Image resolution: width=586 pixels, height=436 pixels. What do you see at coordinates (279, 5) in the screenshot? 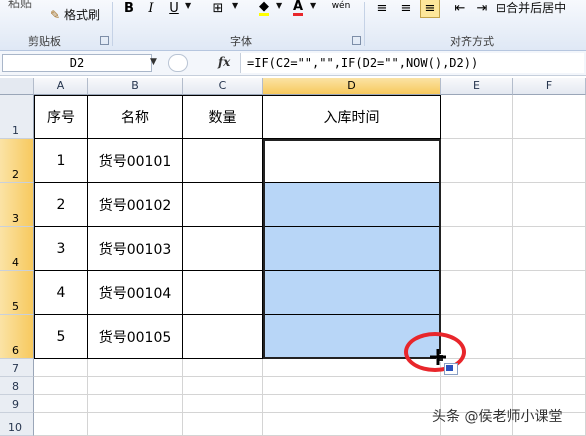
I see `fill-dropdown-icon: ▼` at bounding box center [279, 5].